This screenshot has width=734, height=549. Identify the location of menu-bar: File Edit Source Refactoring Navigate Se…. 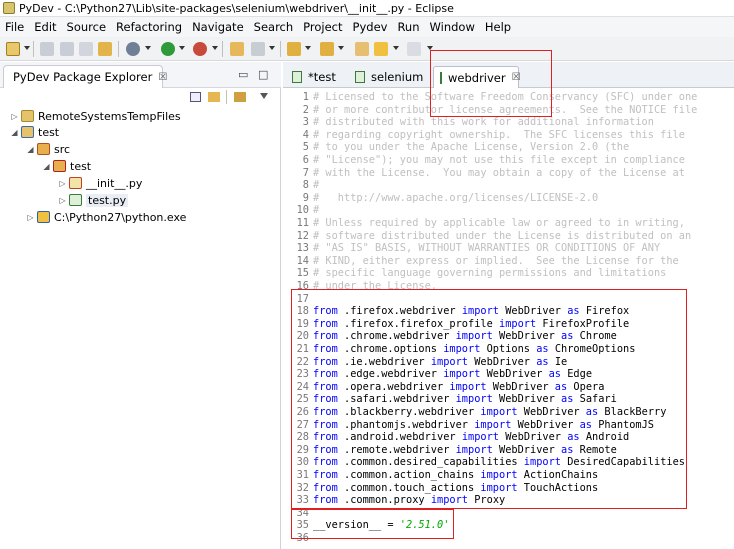
(367, 27).